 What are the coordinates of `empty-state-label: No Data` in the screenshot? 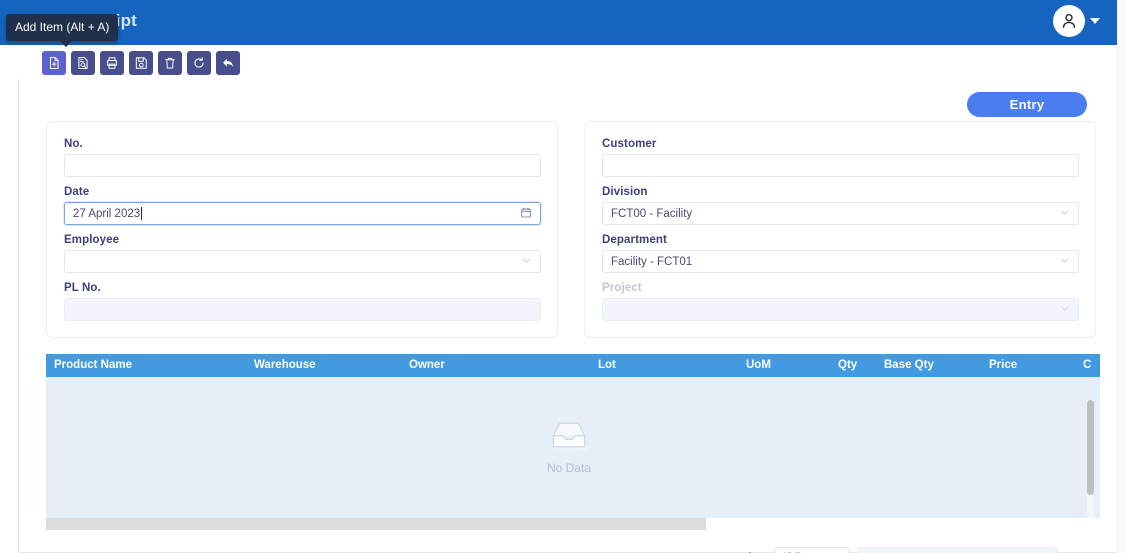 It's located at (569, 468).